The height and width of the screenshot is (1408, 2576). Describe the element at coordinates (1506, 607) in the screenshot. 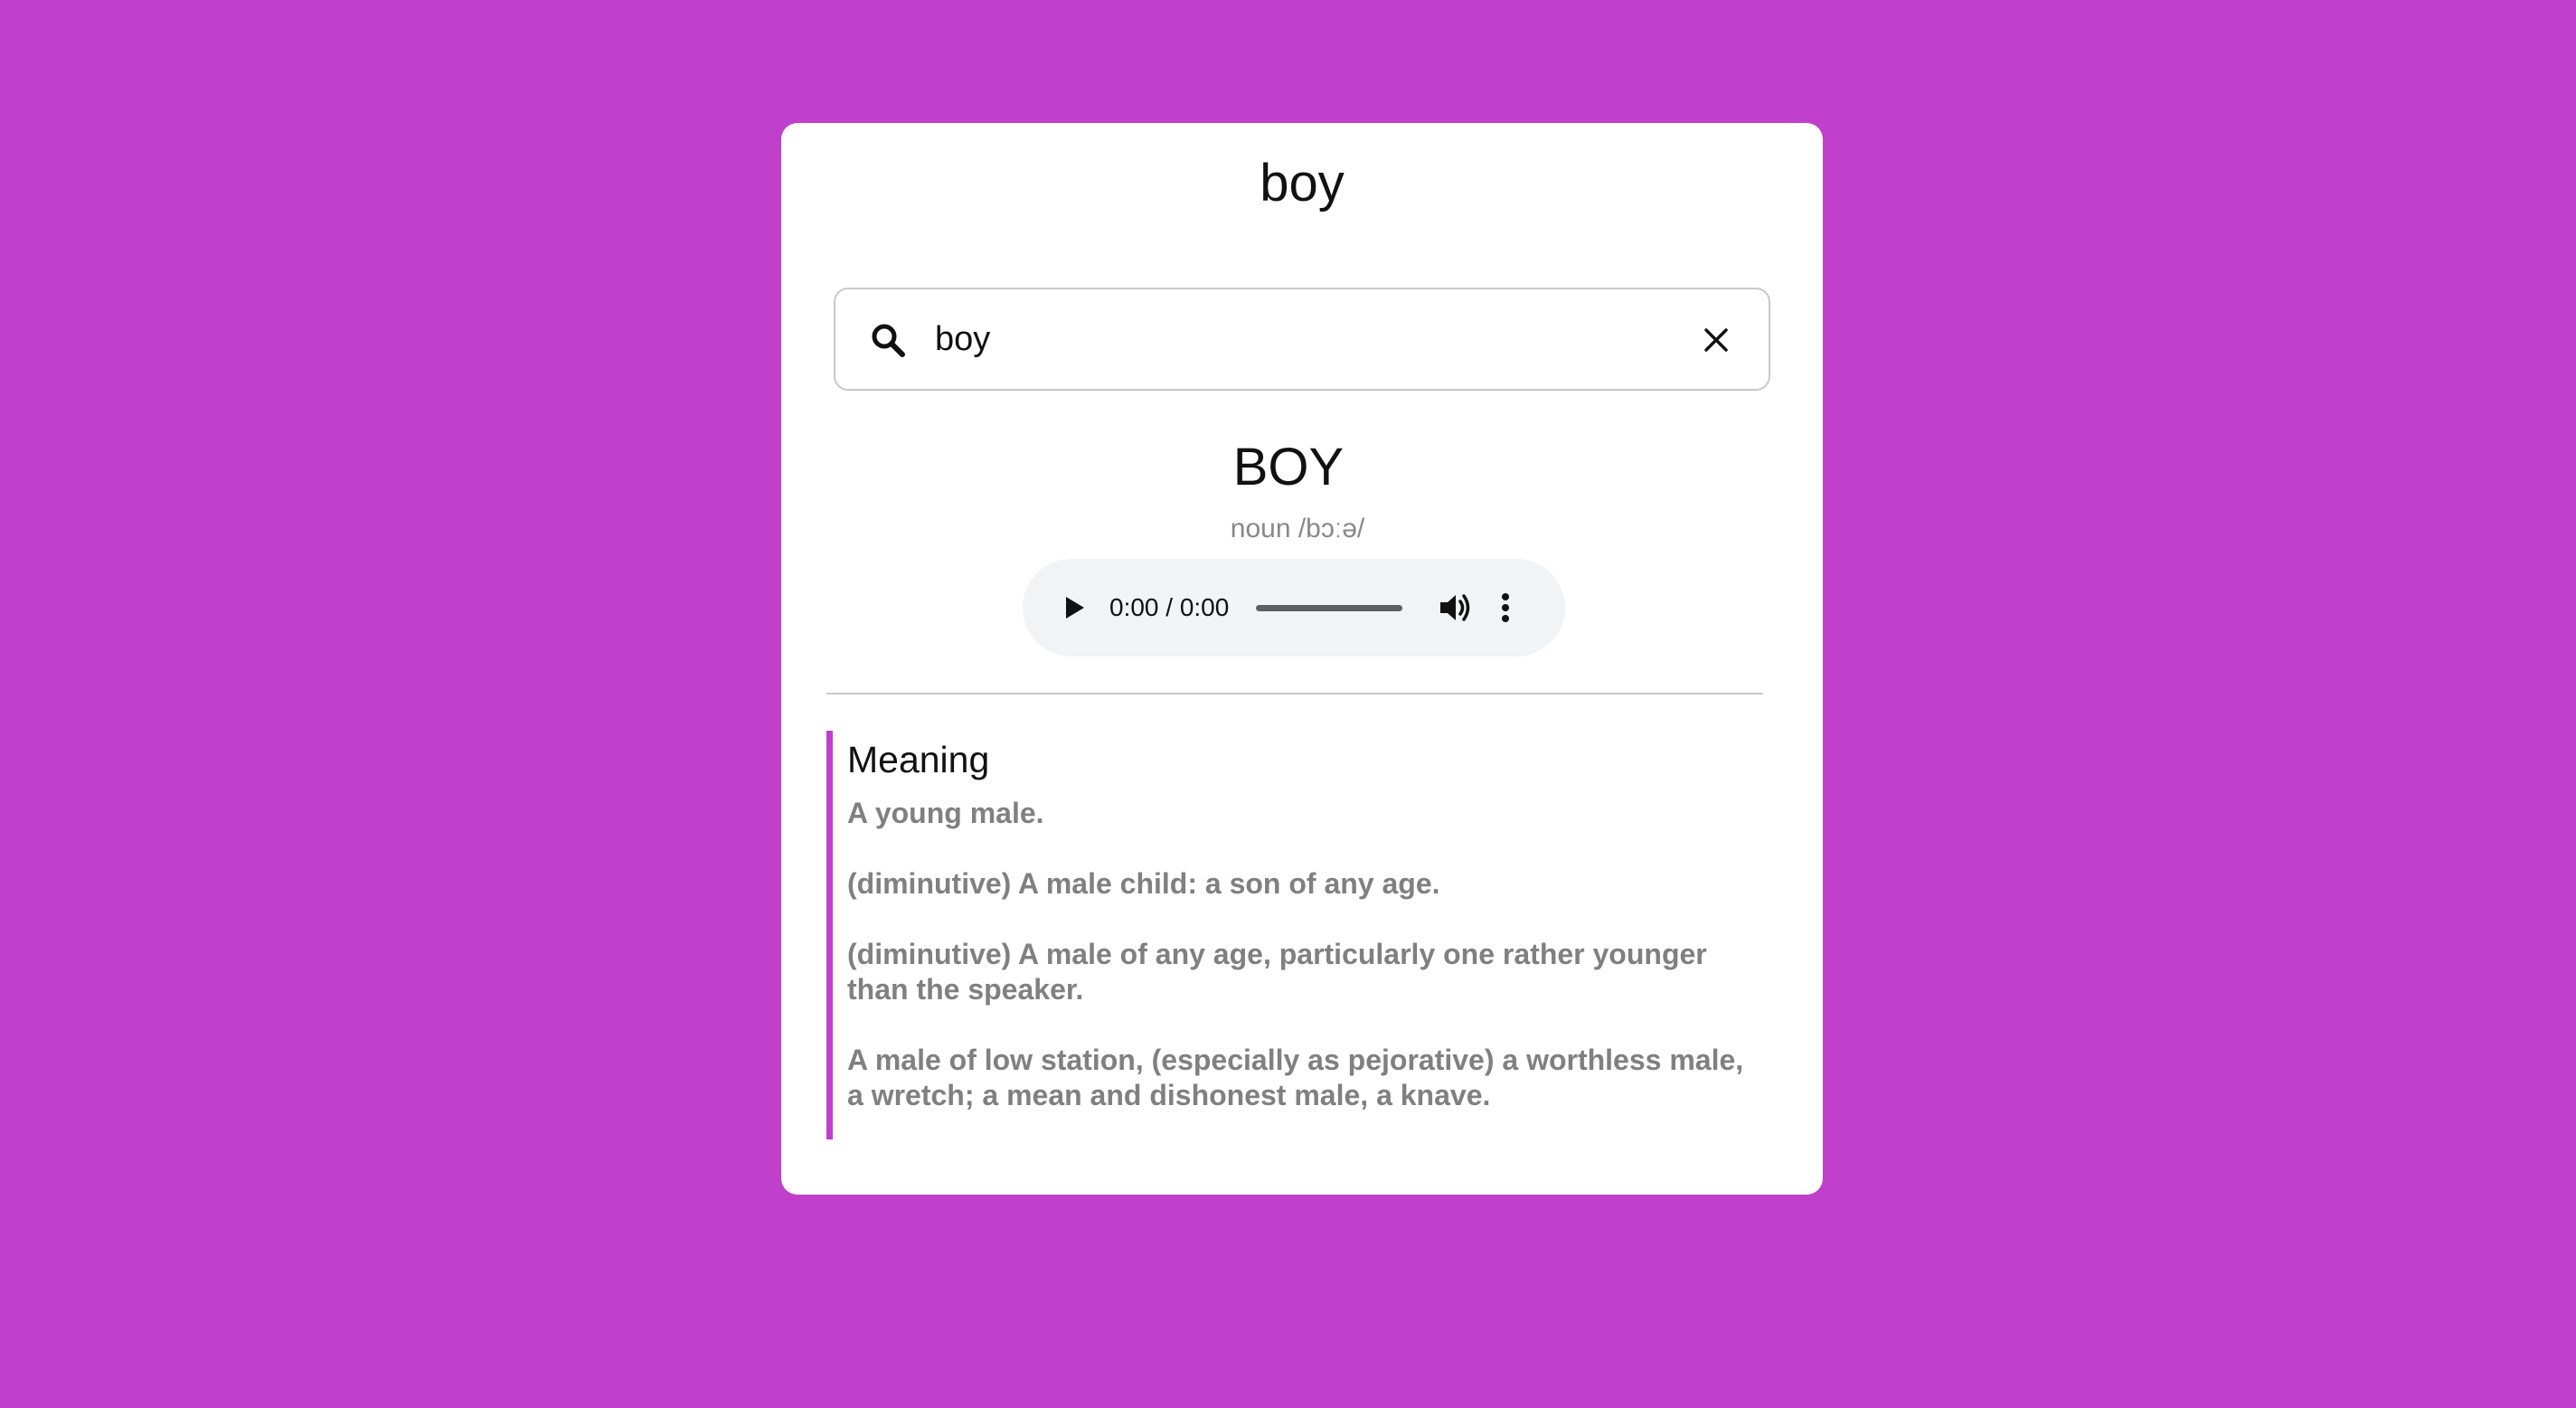

I see `more-vertical-icon` at that location.